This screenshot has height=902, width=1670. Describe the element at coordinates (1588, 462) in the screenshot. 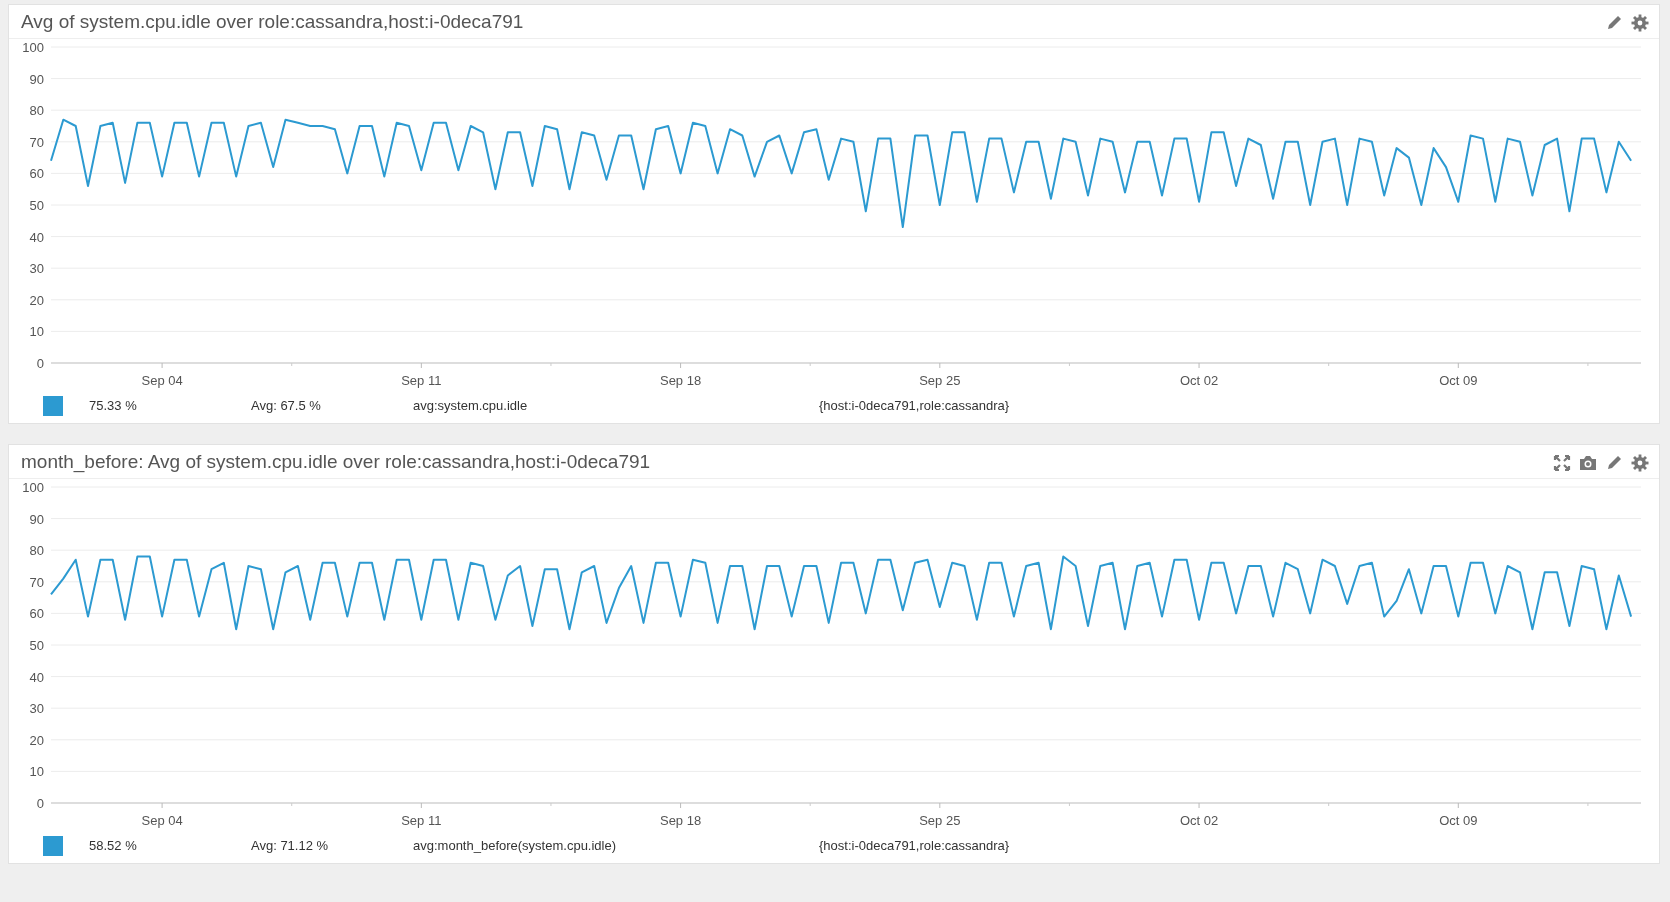

I see `camera-icon` at that location.